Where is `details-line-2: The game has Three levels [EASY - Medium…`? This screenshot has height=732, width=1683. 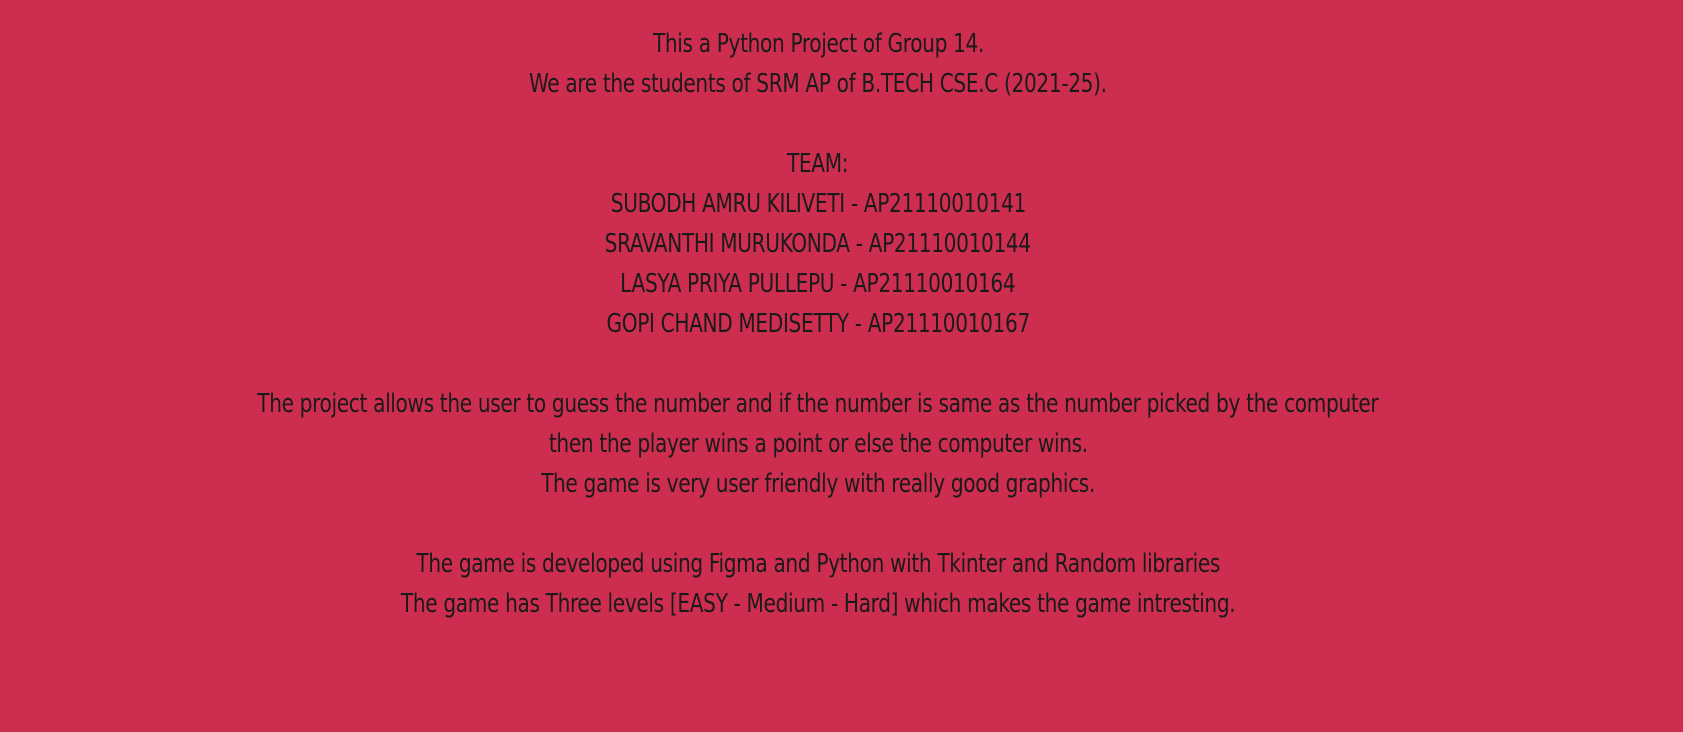 details-line-2: The game has Three levels [EASY - Medium… is located at coordinates (818, 604).